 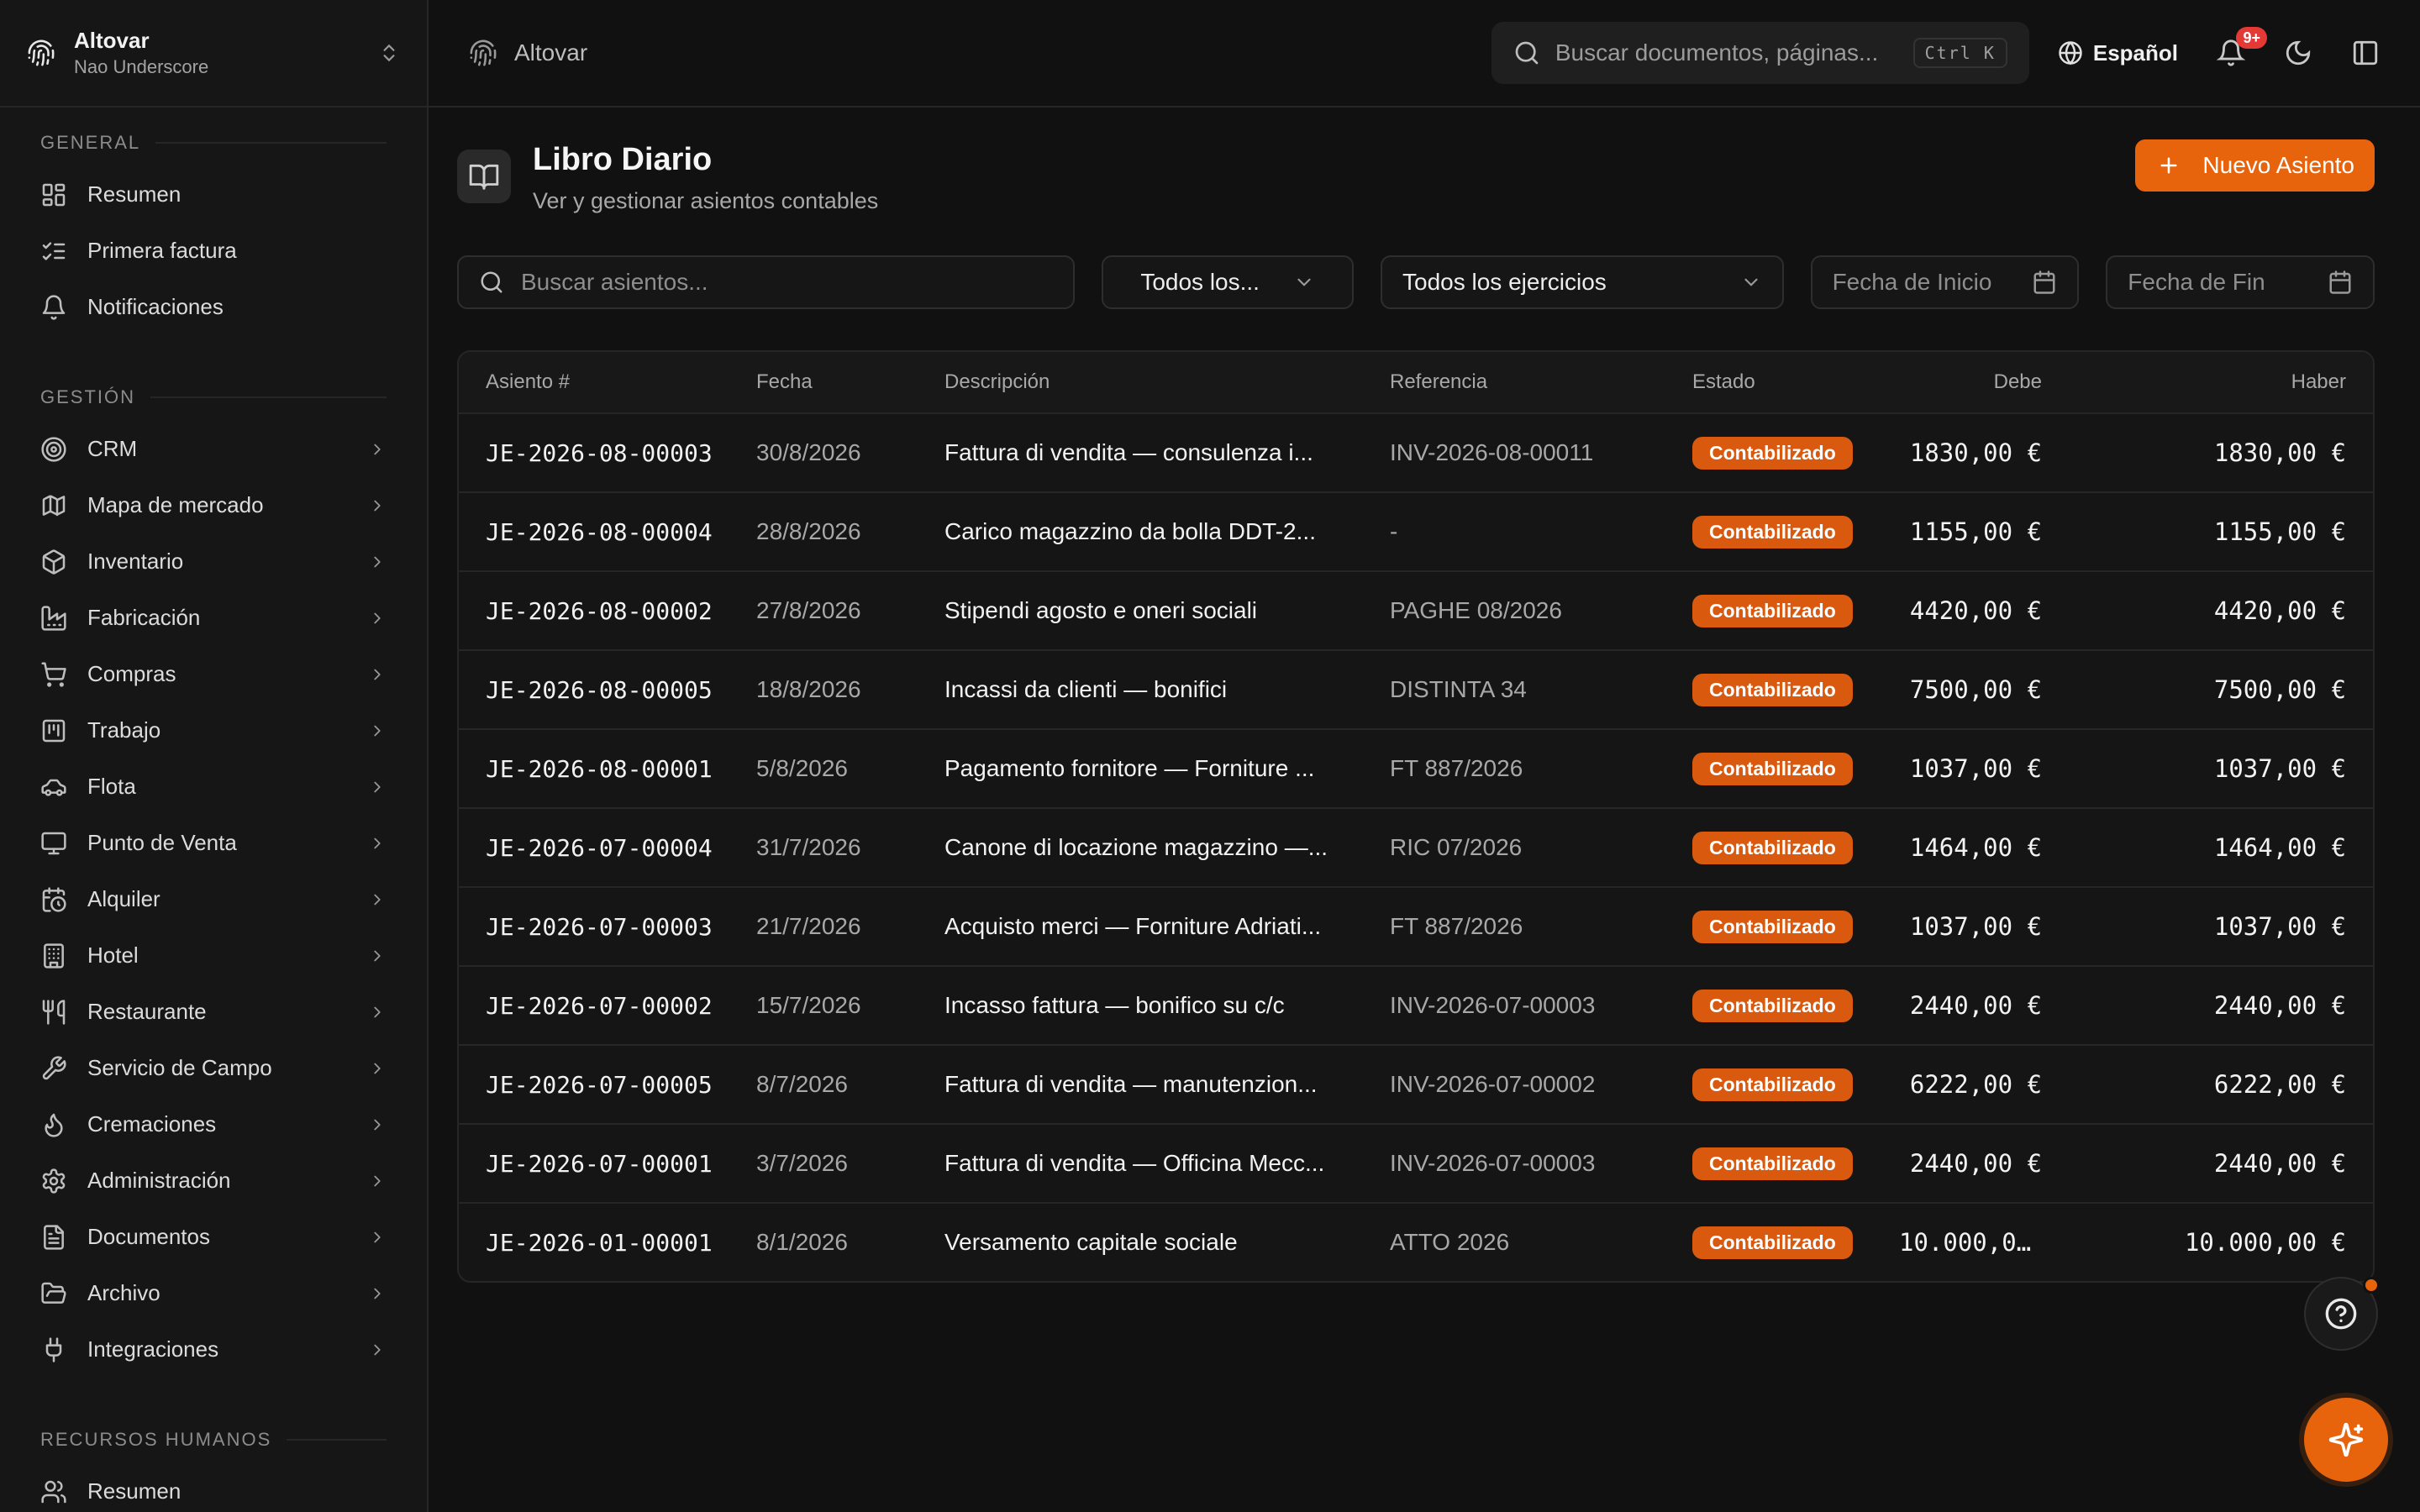 I want to click on new-entry-label: Nuevo Asiento, so click(x=2278, y=165).